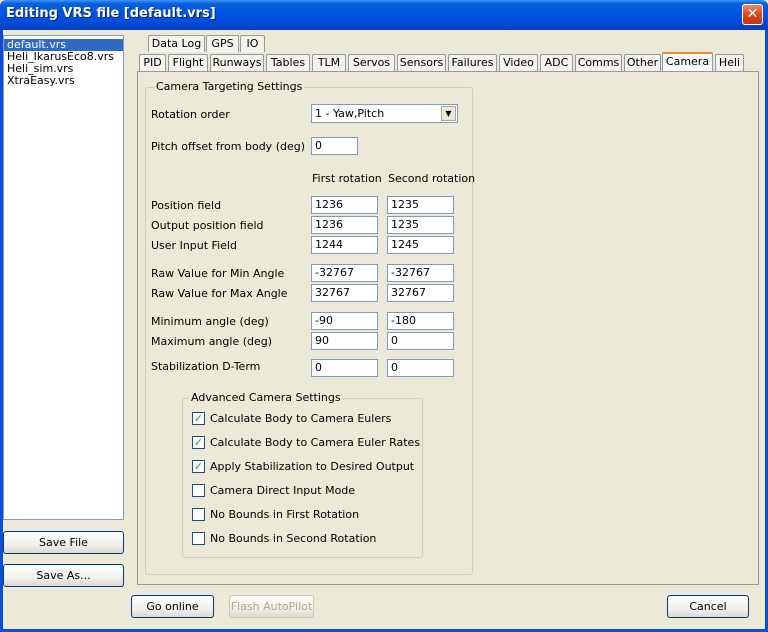 Image resolution: width=768 pixels, height=632 pixels. Describe the element at coordinates (194, 245) in the screenshot. I see `user-input-field-label: User Input Field` at that location.